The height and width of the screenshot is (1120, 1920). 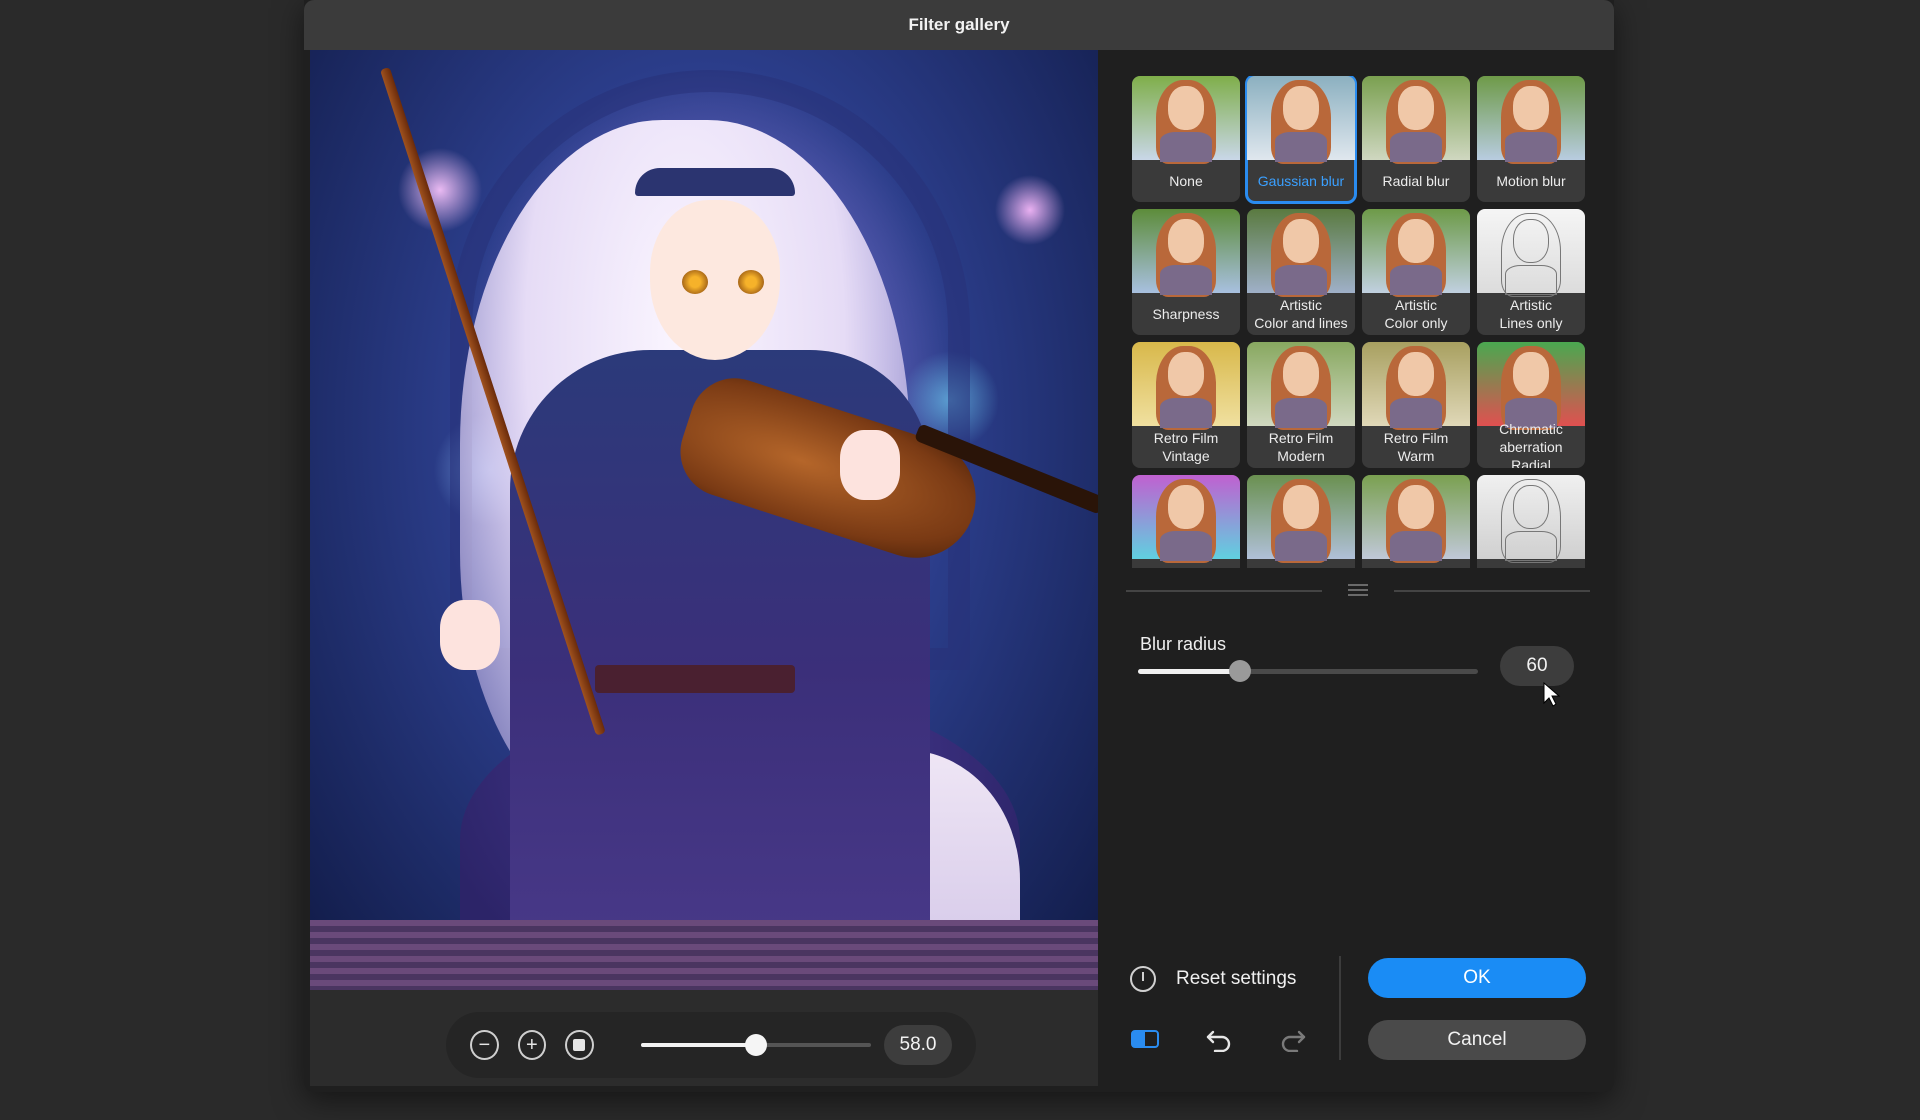 I want to click on zoom-slider-handle, so click(x=755, y=1045).